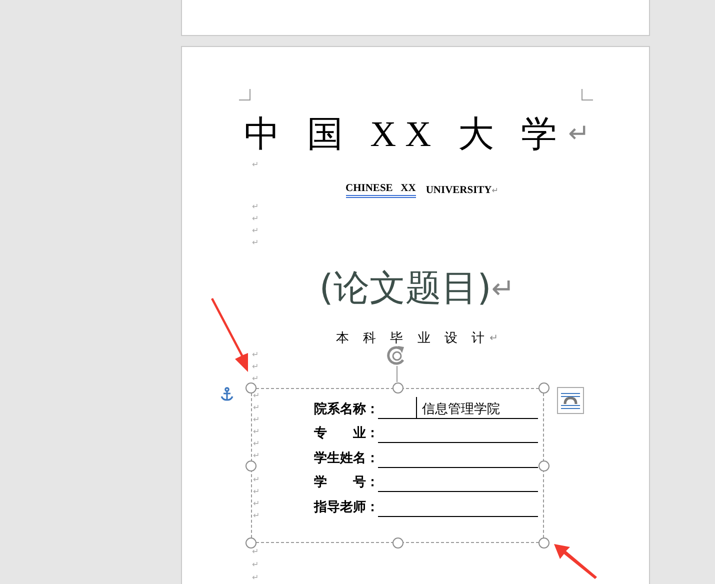  What do you see at coordinates (381, 190) in the screenshot?
I see `english-title-text: CHINESE XX` at bounding box center [381, 190].